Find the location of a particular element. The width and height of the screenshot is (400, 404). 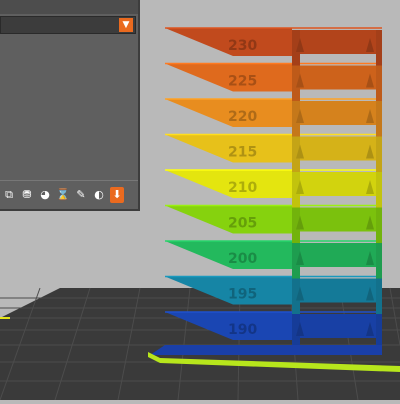

layer-temperature-label: 225 is located at coordinates (242, 82).